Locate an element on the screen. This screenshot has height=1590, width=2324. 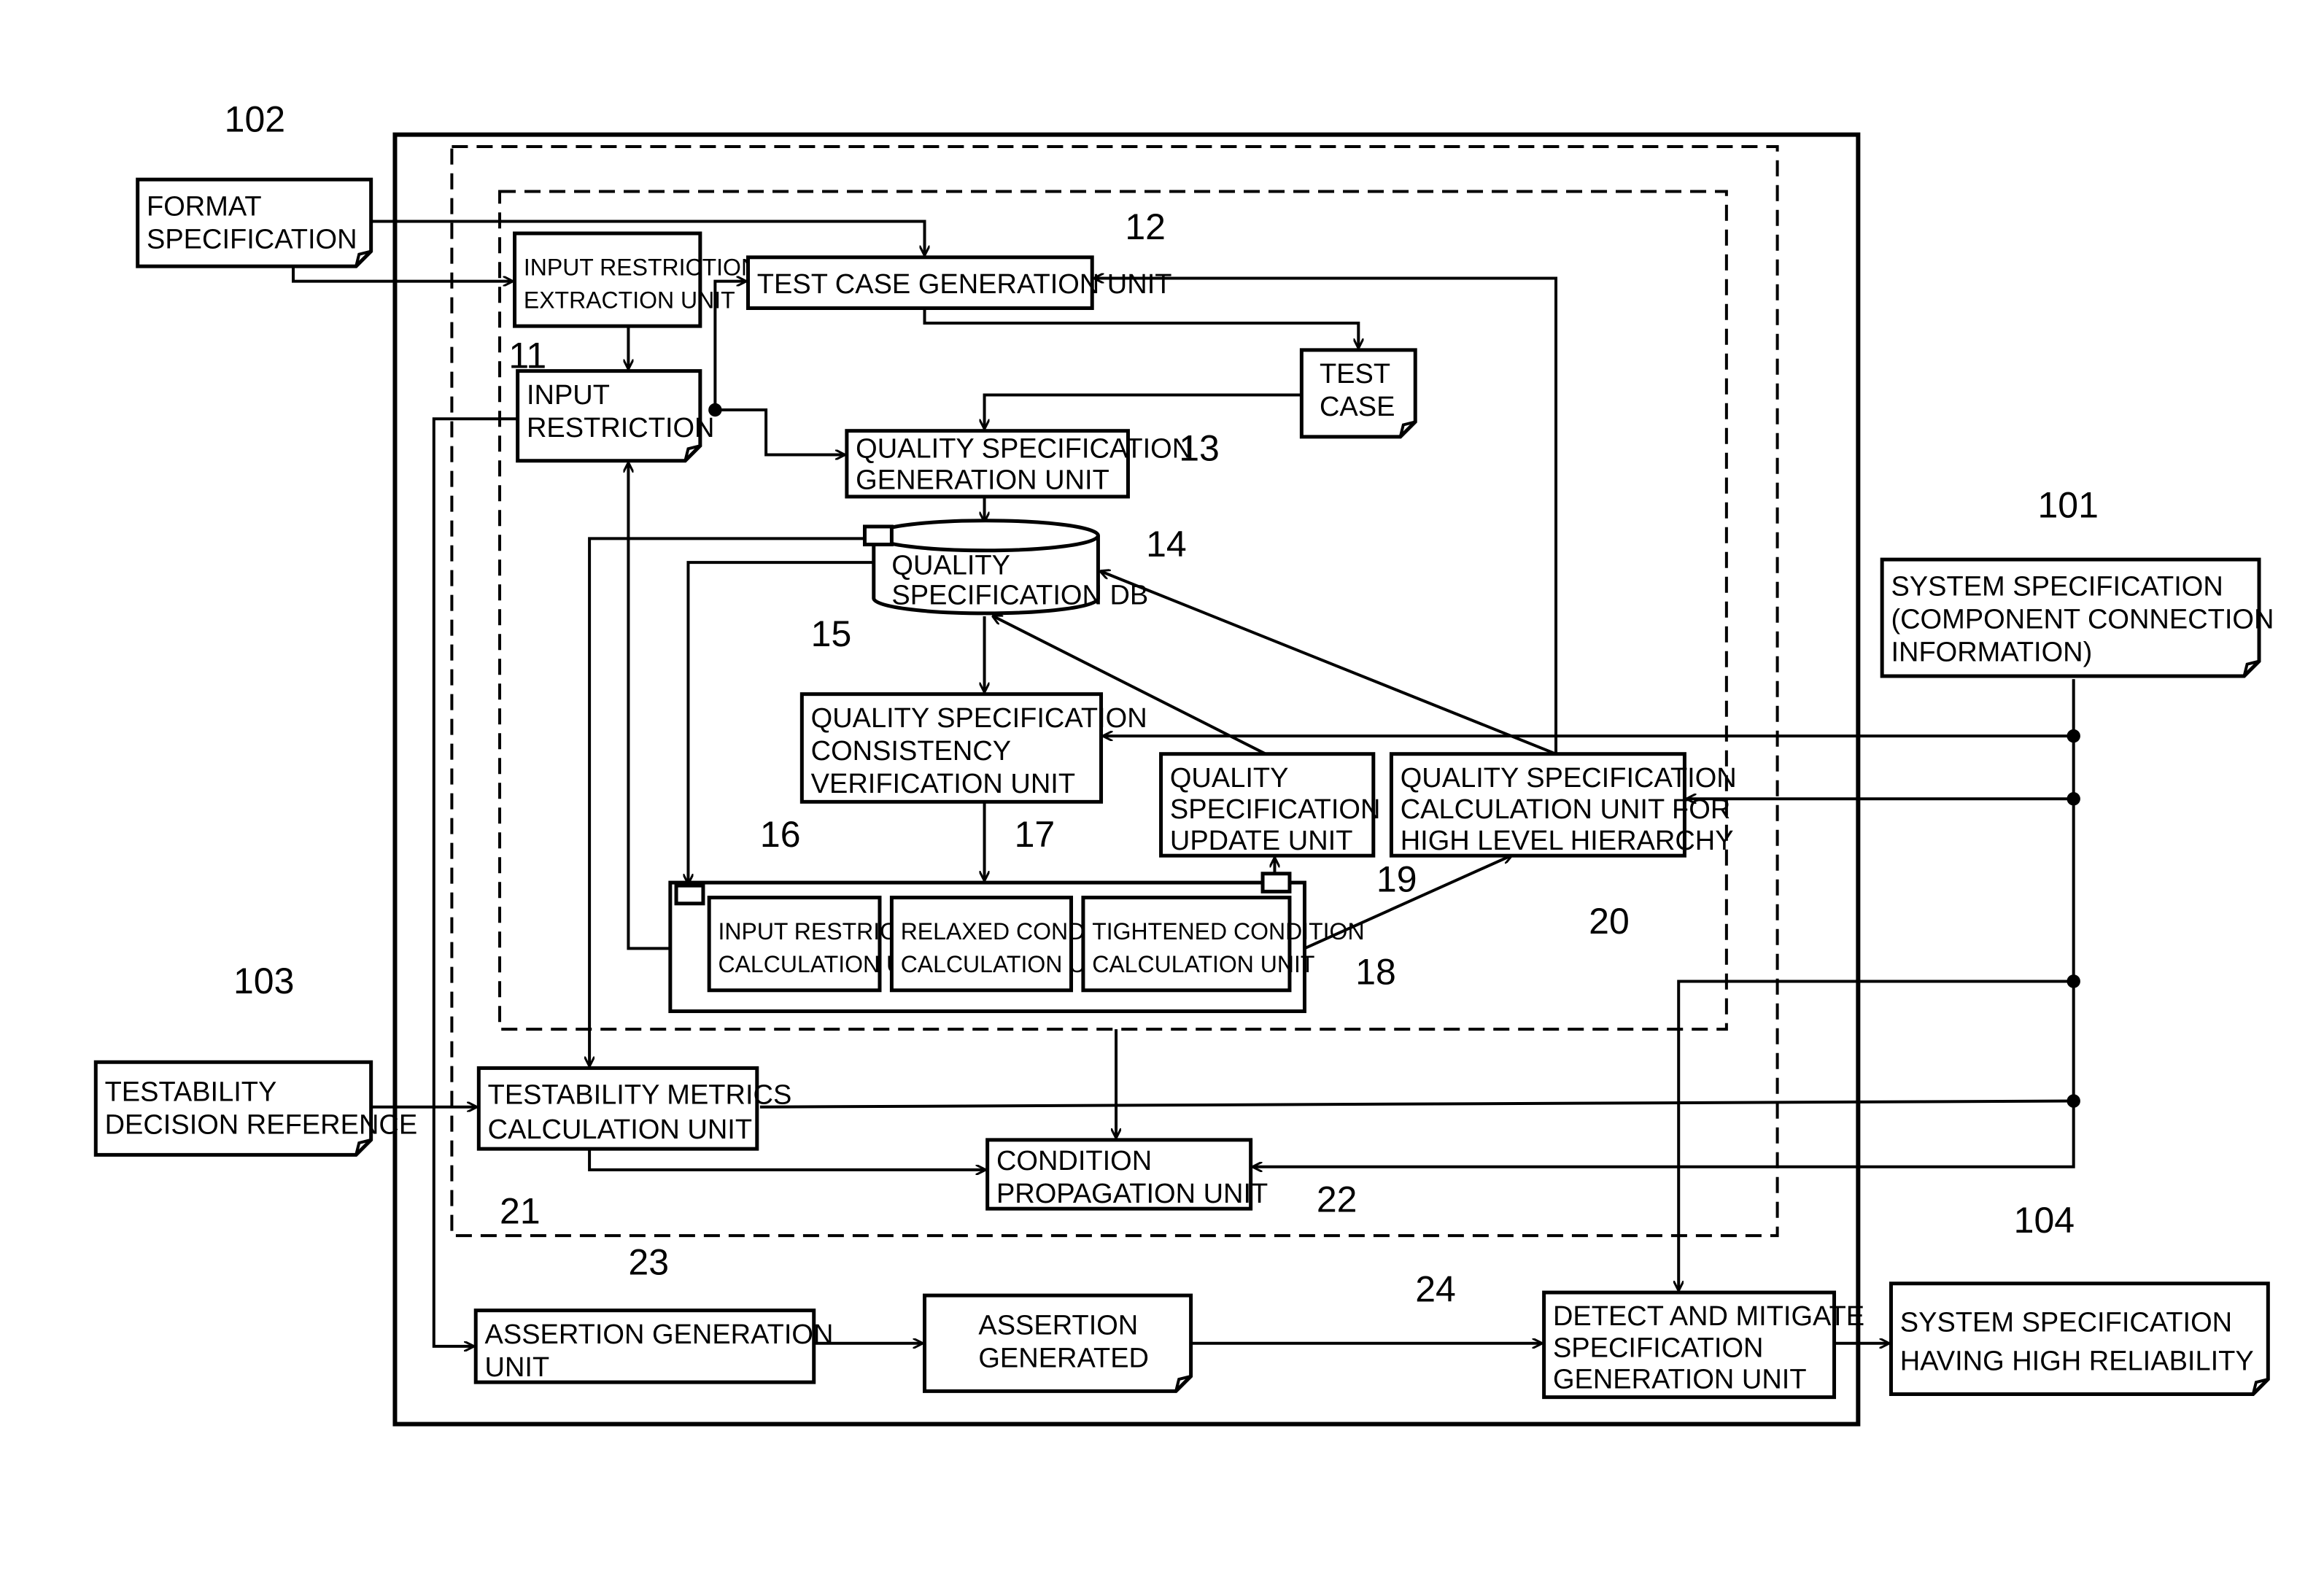
format-specification-doc-label: SPECIFICATION is located at coordinates (252, 239).